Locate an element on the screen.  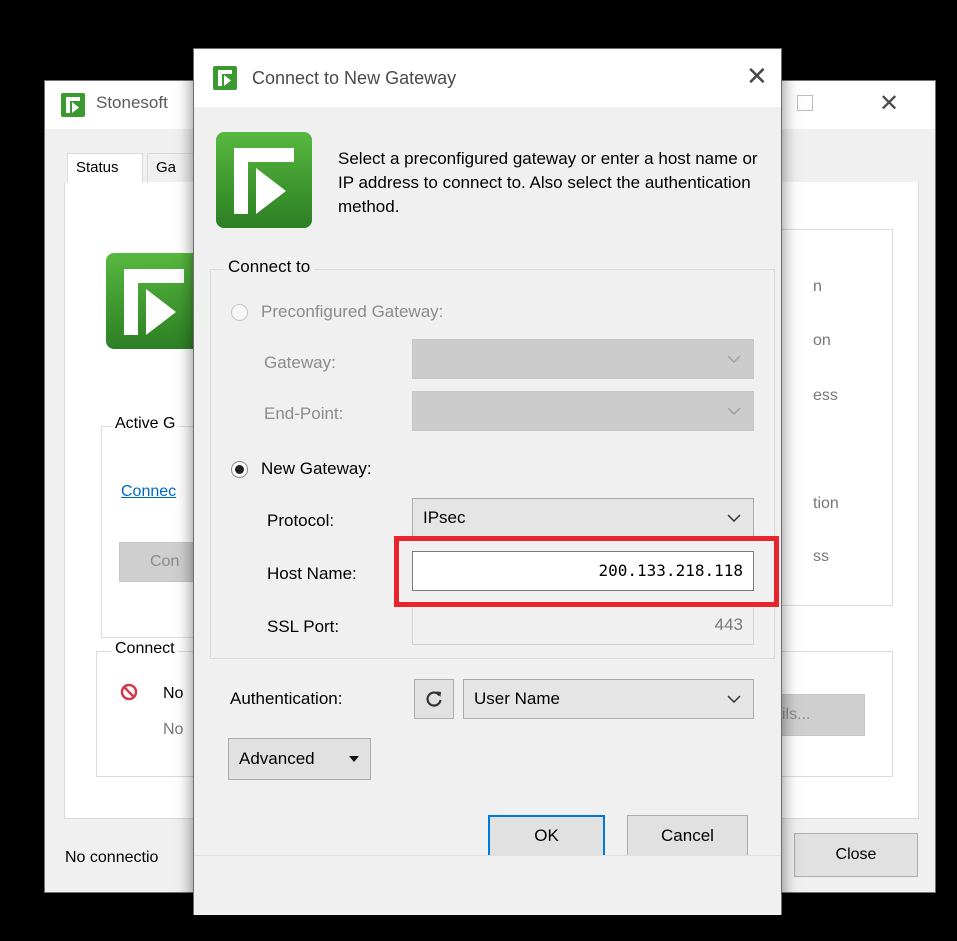
preconfigured-gateway-label: Preconfigured Gateway: is located at coordinates (352, 311).